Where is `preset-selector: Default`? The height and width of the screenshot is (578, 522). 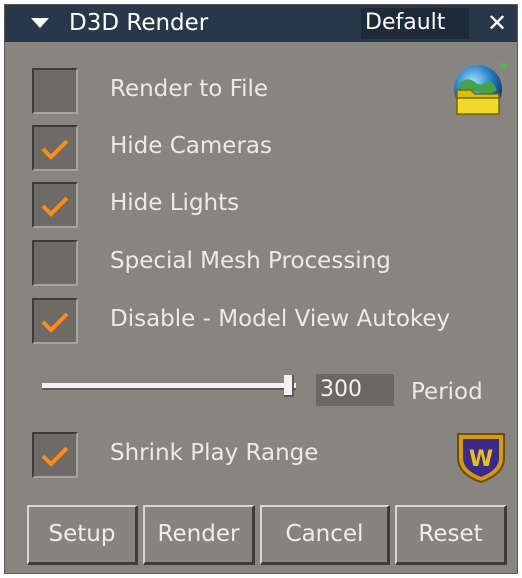
preset-selector: Default is located at coordinates (415, 23).